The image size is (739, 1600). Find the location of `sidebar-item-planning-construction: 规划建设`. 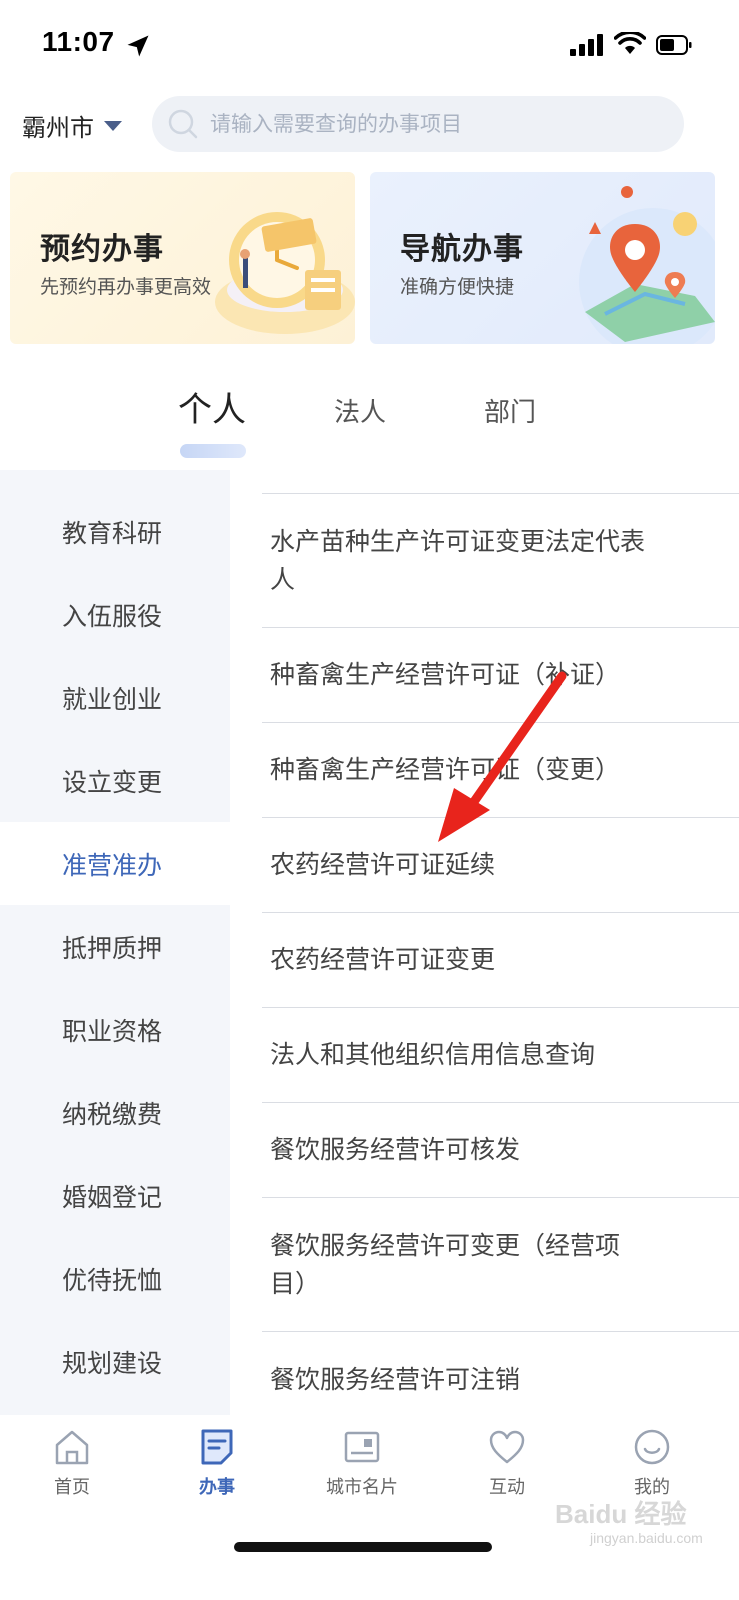

sidebar-item-planning-construction: 规划建设 is located at coordinates (115, 1361).